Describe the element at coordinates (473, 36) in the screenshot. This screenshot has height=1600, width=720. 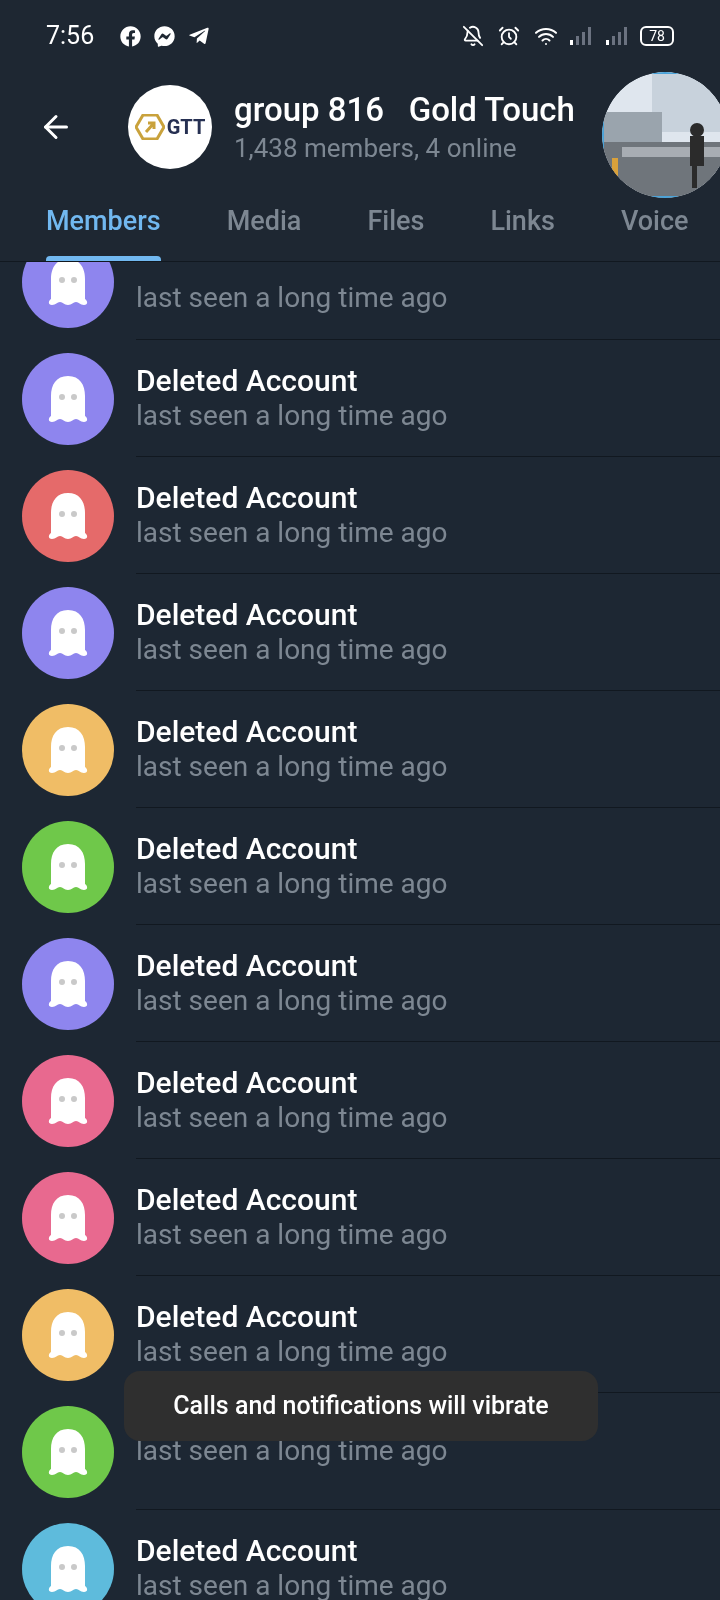
I see `mute-icon` at that location.